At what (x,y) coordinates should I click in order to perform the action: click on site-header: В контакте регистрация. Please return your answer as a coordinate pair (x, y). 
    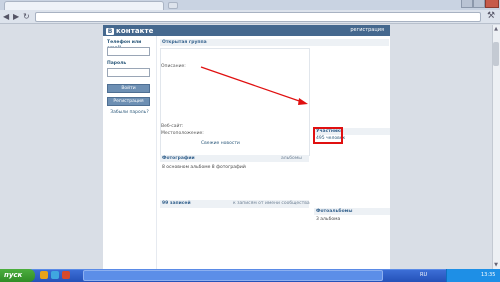
    Looking at the image, I should click on (246, 30).